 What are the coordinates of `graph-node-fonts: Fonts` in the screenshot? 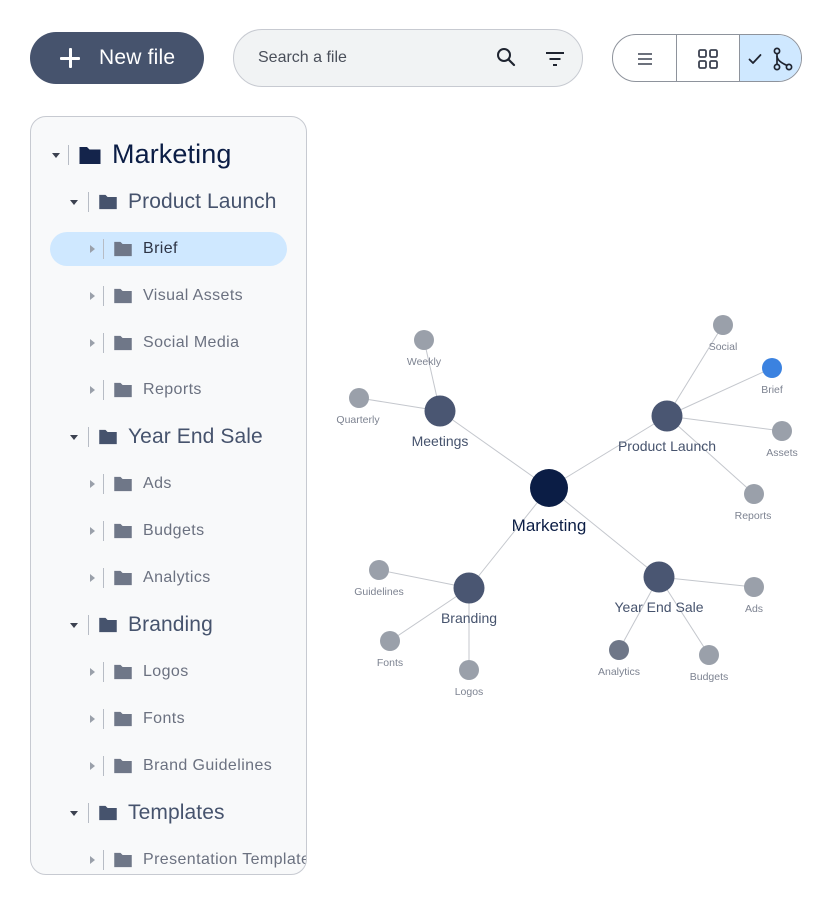 It's located at (390, 650).